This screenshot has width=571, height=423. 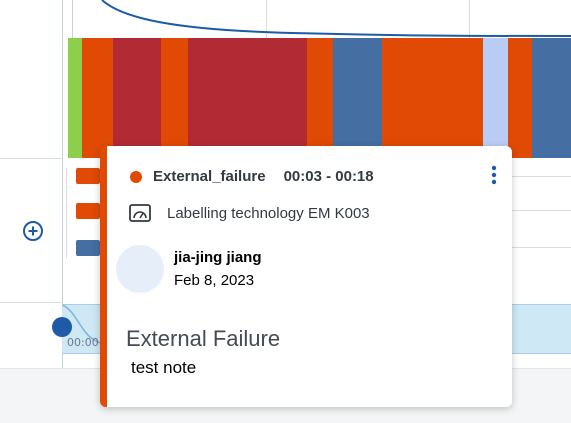 I want to click on popover-header: External_failure 00:03 - 00:18, so click(x=252, y=176).